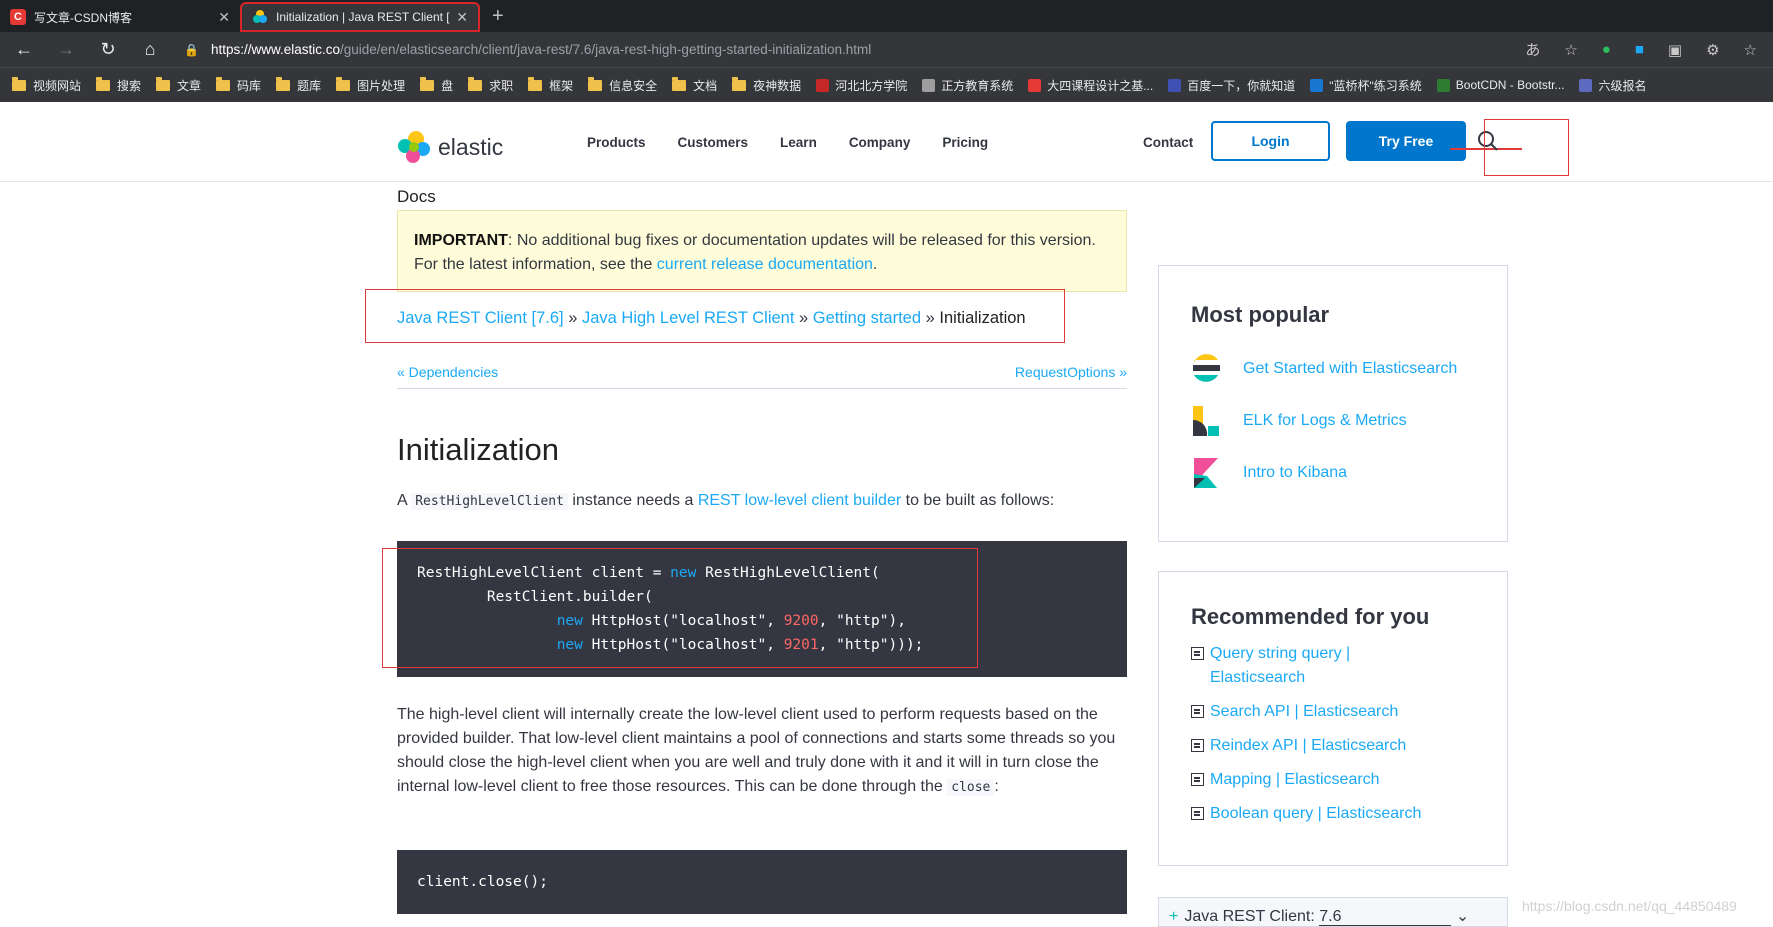 This screenshot has height=927, width=1773. What do you see at coordinates (1315, 814) in the screenshot?
I see `recommended-link: Boolean query | Elasticsearch` at bounding box center [1315, 814].